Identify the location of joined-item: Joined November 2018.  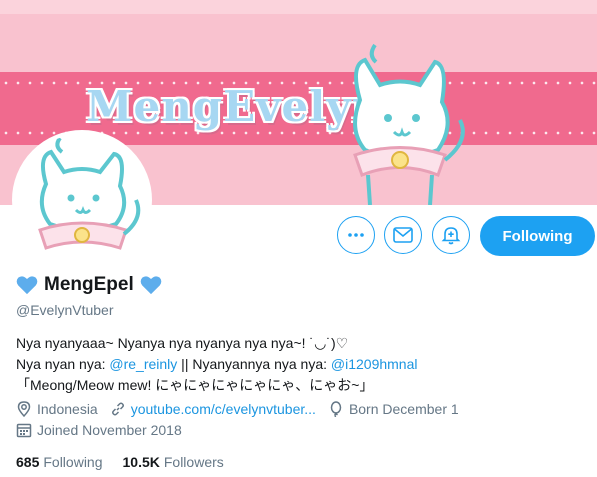
(99, 430).